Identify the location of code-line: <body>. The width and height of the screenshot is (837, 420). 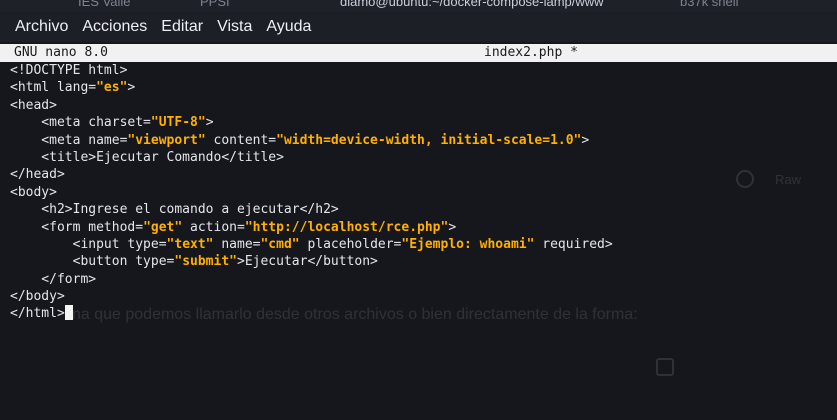
(420, 192).